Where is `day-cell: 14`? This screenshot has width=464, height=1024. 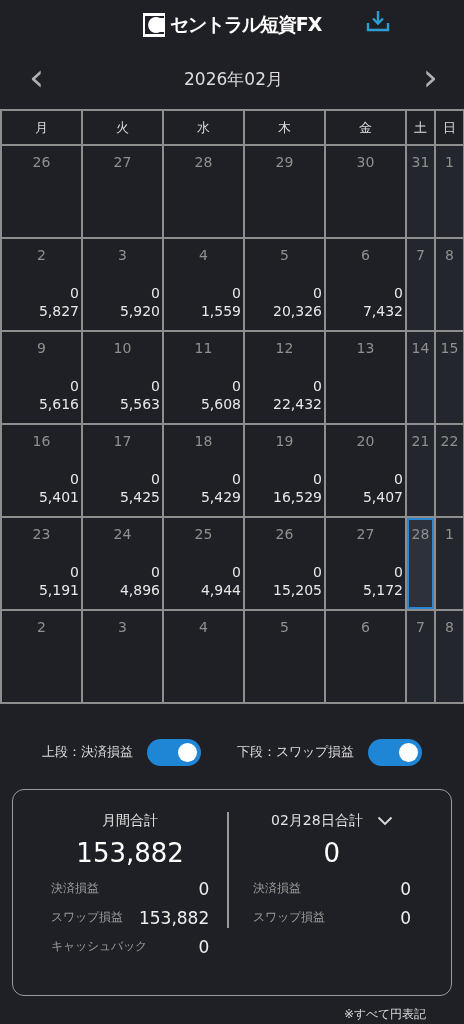 day-cell: 14 is located at coordinates (420, 377).